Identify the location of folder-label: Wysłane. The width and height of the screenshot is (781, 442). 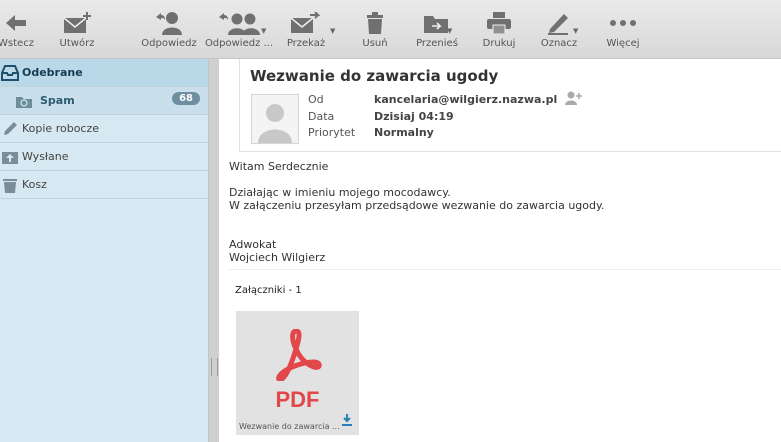
(45, 156).